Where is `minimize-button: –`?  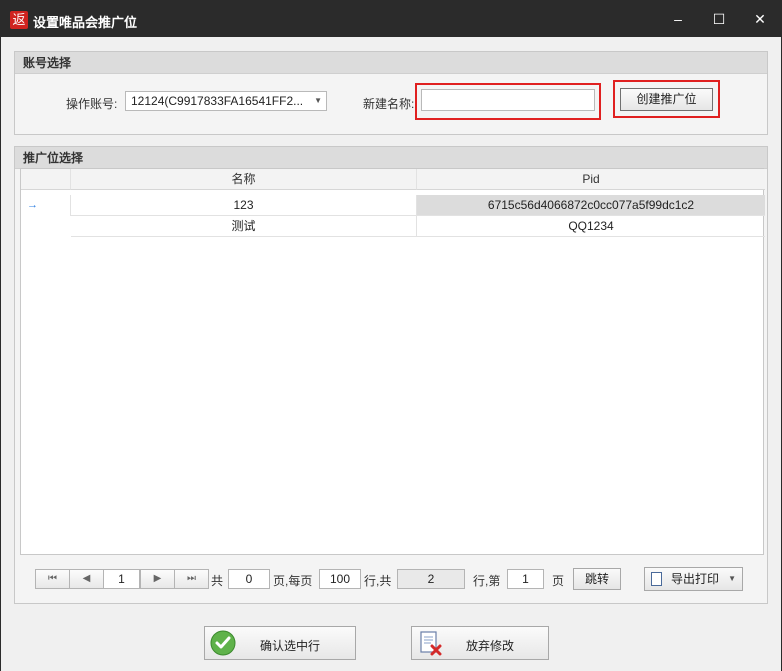 minimize-button: – is located at coordinates (678, 19).